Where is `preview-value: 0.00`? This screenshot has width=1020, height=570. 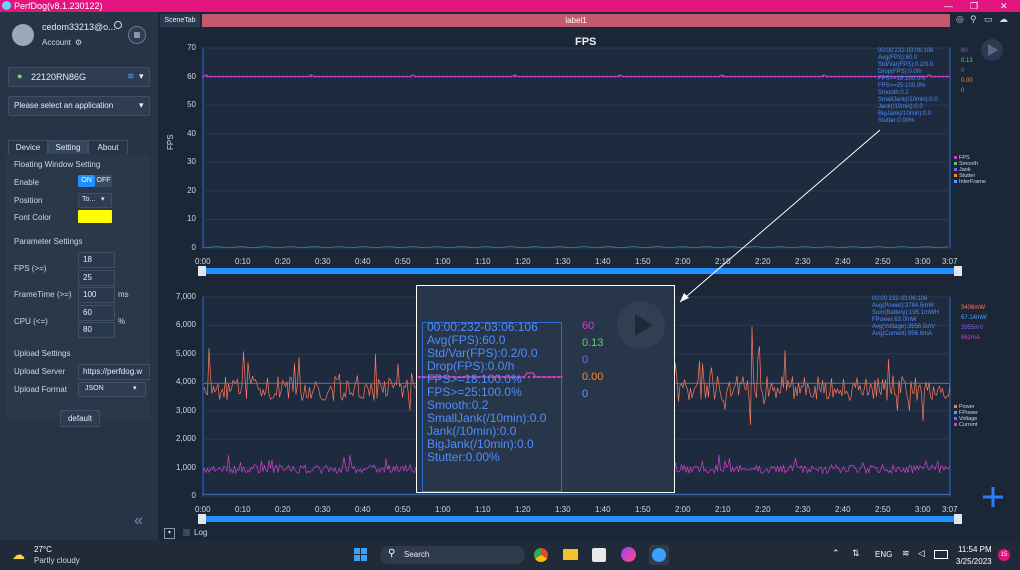 preview-value: 0.00 is located at coordinates (593, 377).